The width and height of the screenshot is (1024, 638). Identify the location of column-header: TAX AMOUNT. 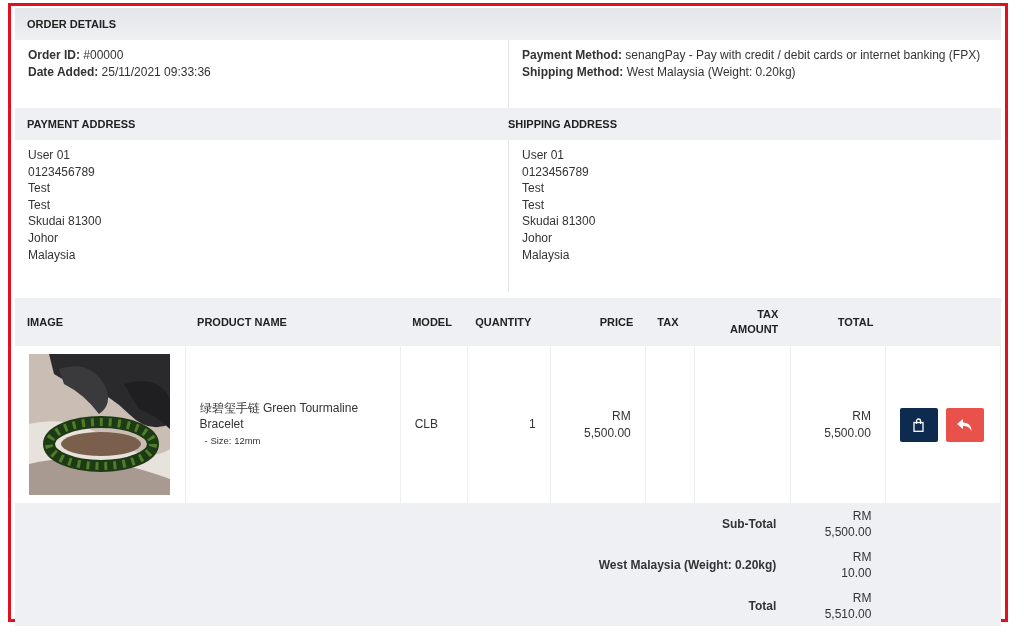
(742, 322).